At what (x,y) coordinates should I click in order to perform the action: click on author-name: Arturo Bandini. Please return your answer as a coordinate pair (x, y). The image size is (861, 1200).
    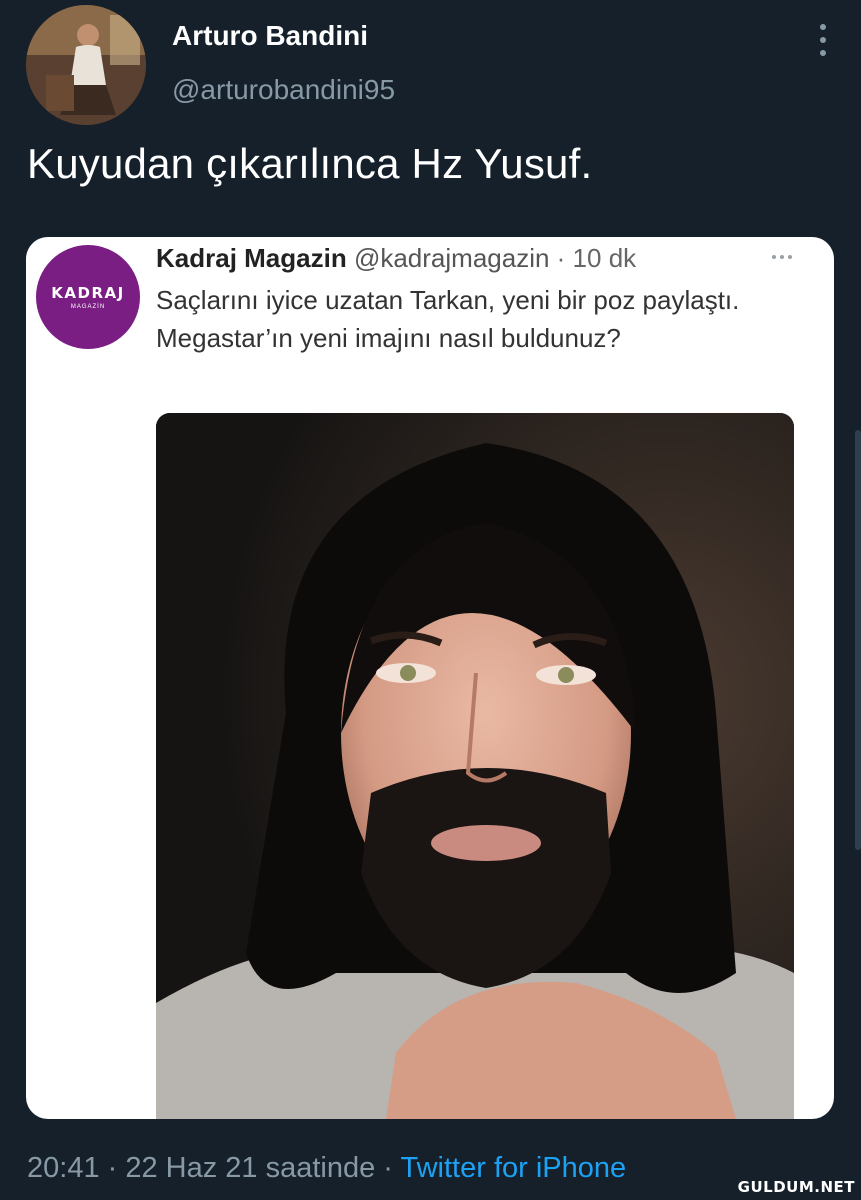
    Looking at the image, I should click on (270, 36).